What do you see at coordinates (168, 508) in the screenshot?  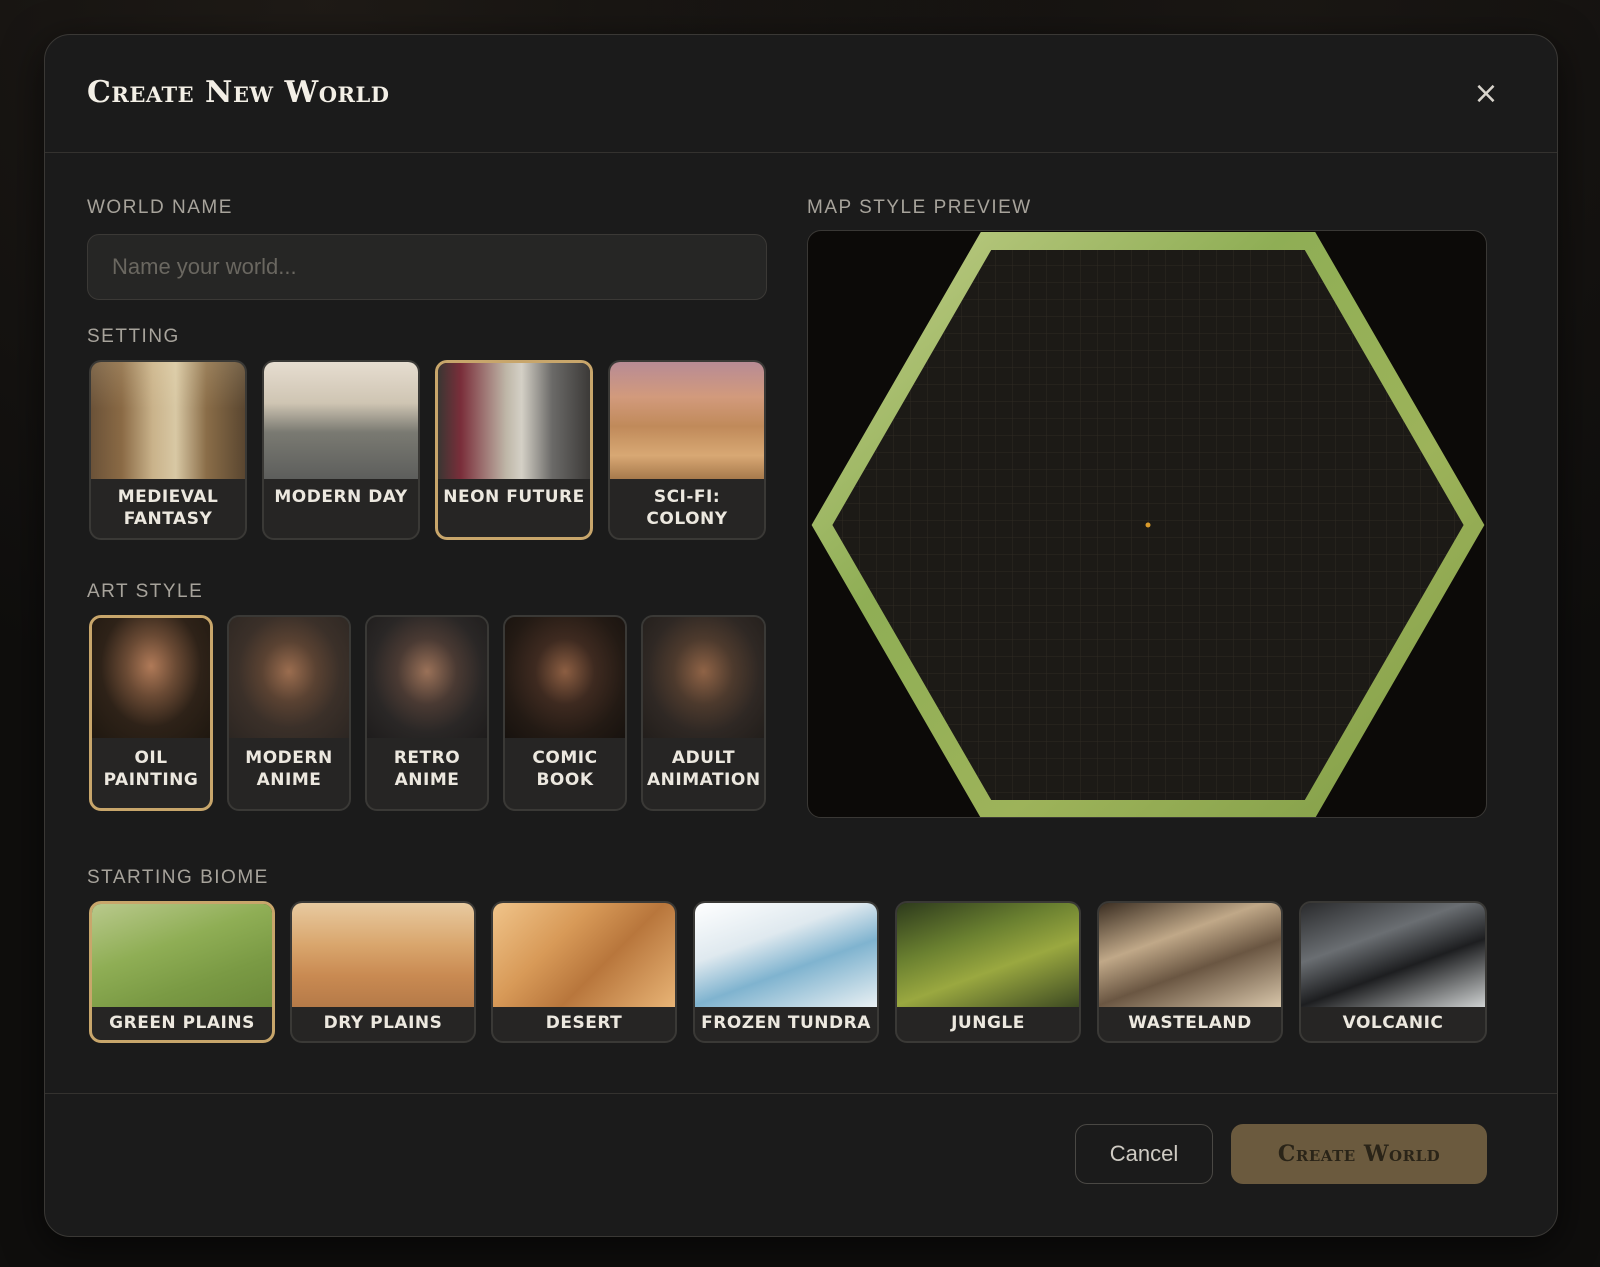 I see `setting-option-label: Medieval Fantasy` at bounding box center [168, 508].